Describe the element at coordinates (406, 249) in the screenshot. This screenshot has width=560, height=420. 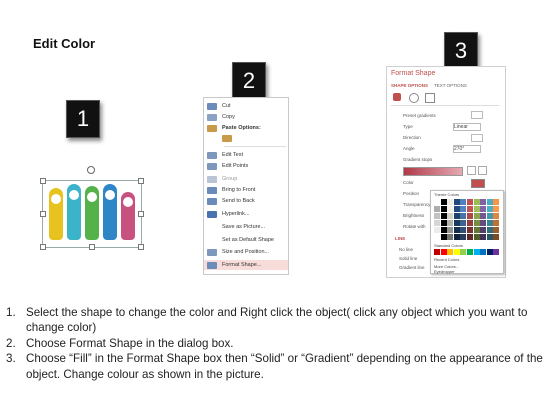
I see `radio-no-line: No line` at that location.